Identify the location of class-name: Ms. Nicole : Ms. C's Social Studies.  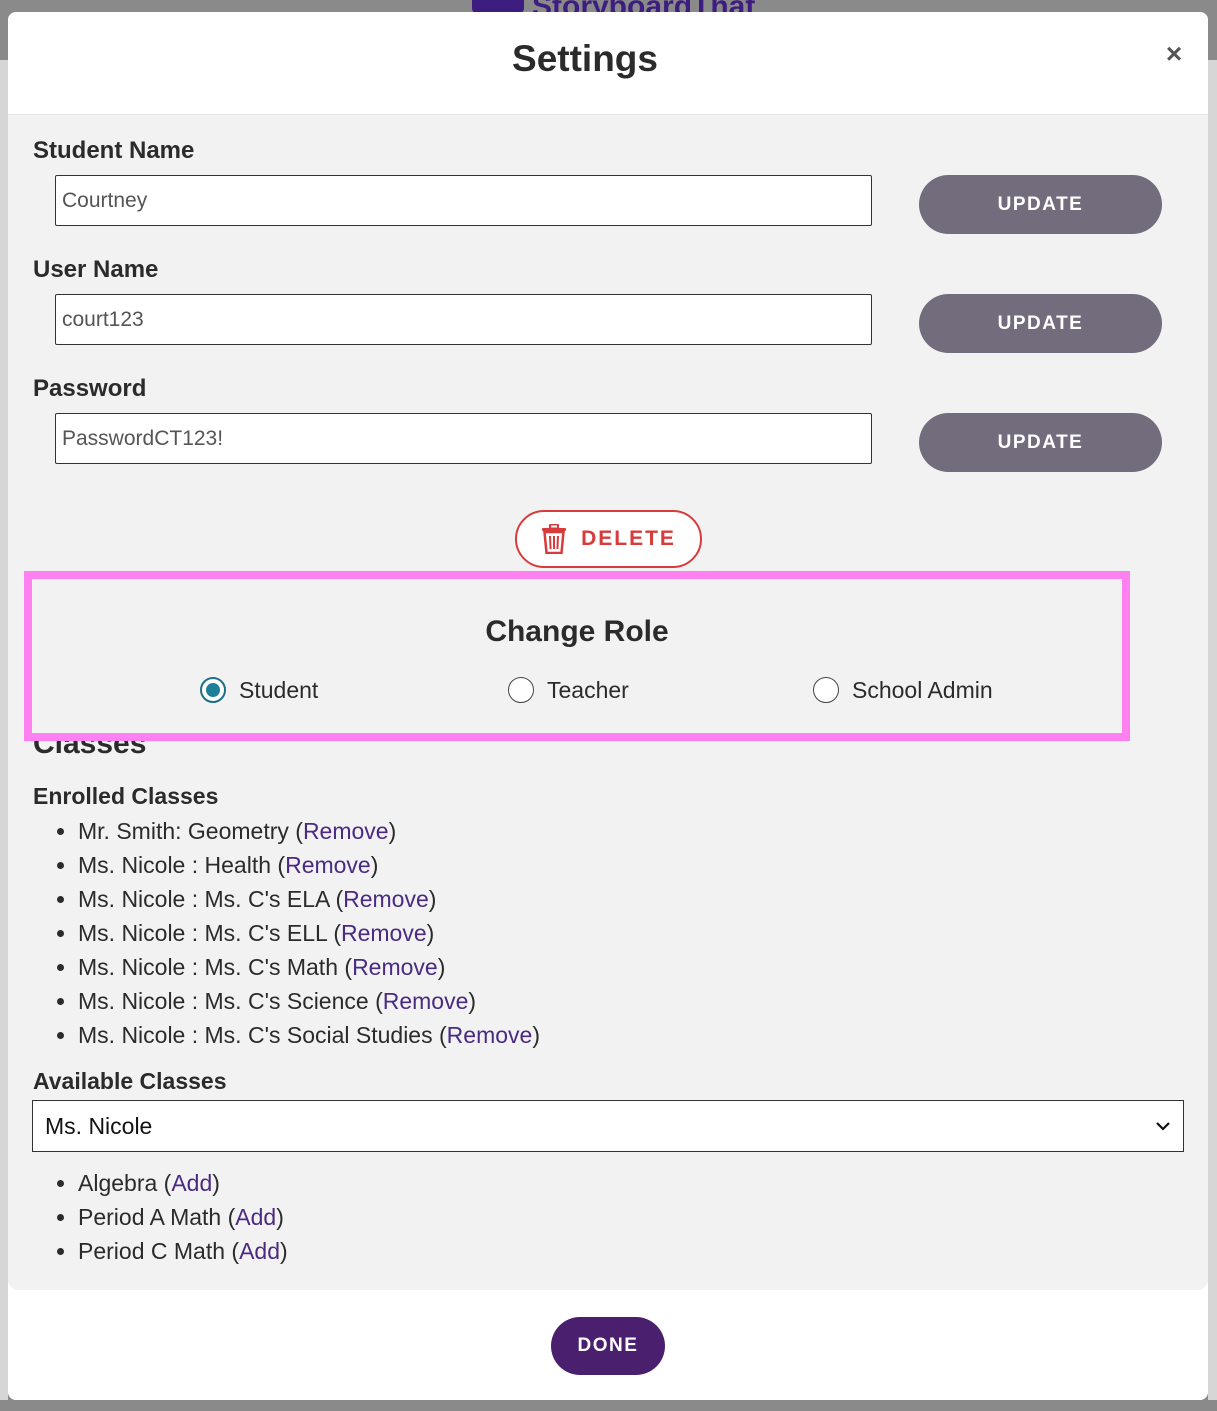
(255, 1035).